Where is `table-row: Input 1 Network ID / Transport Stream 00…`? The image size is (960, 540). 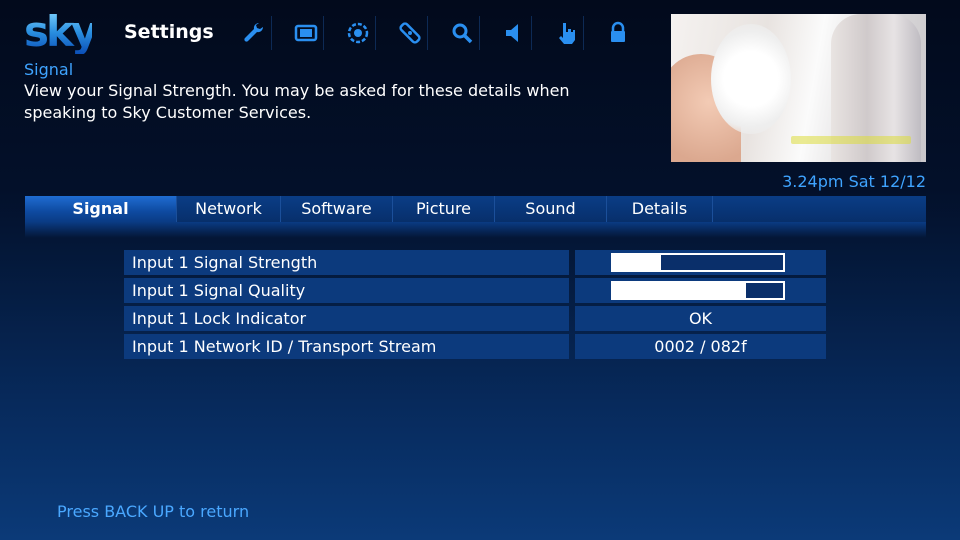
table-row: Input 1 Network ID / Transport Stream 00… is located at coordinates (476, 346).